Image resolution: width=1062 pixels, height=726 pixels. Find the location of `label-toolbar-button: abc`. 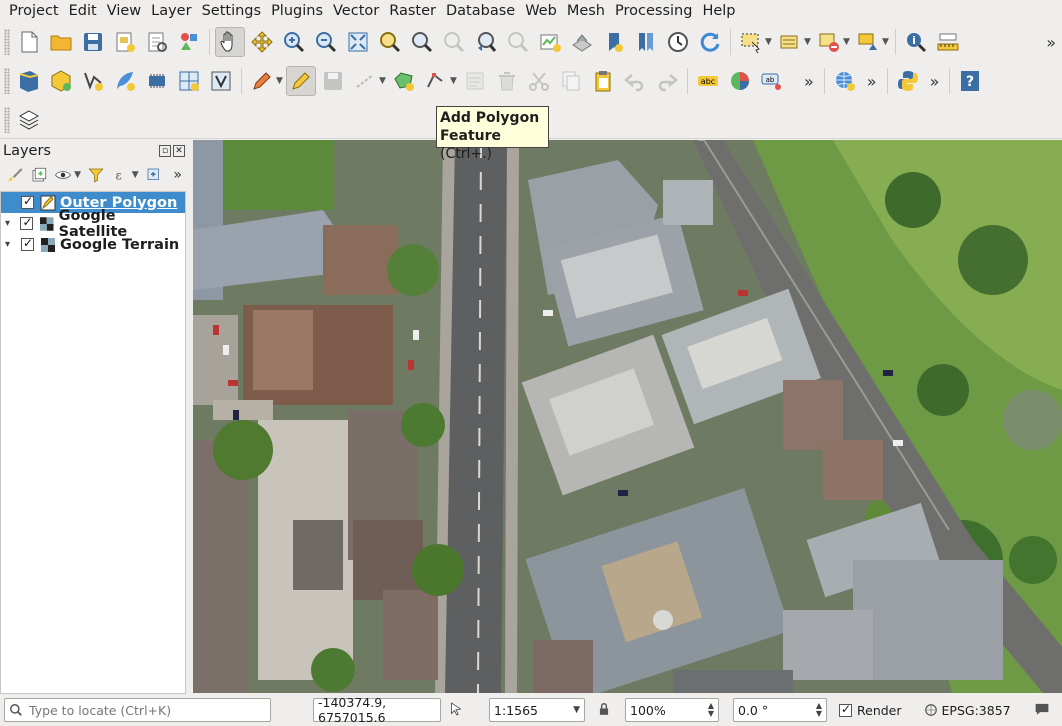

label-toolbar-button: abc is located at coordinates (708, 81).